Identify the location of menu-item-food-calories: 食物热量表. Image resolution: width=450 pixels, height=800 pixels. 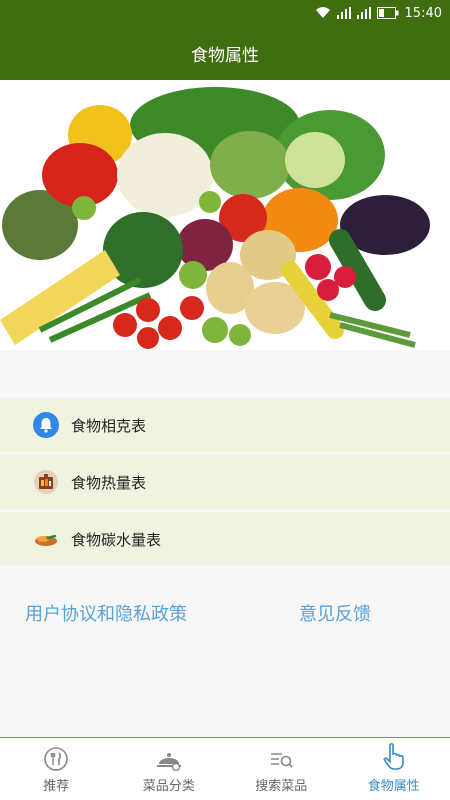
(225, 482).